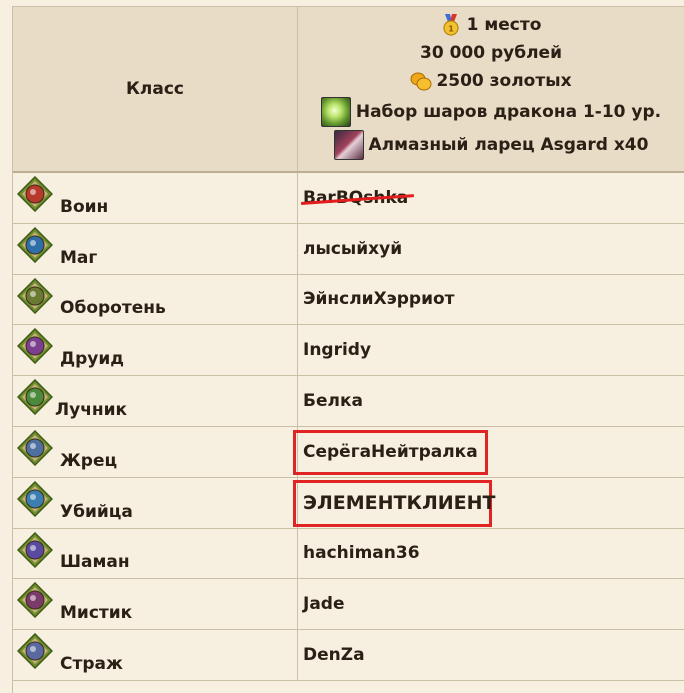  I want to click on table-row: Маг лысыйхуй, so click(348, 249).